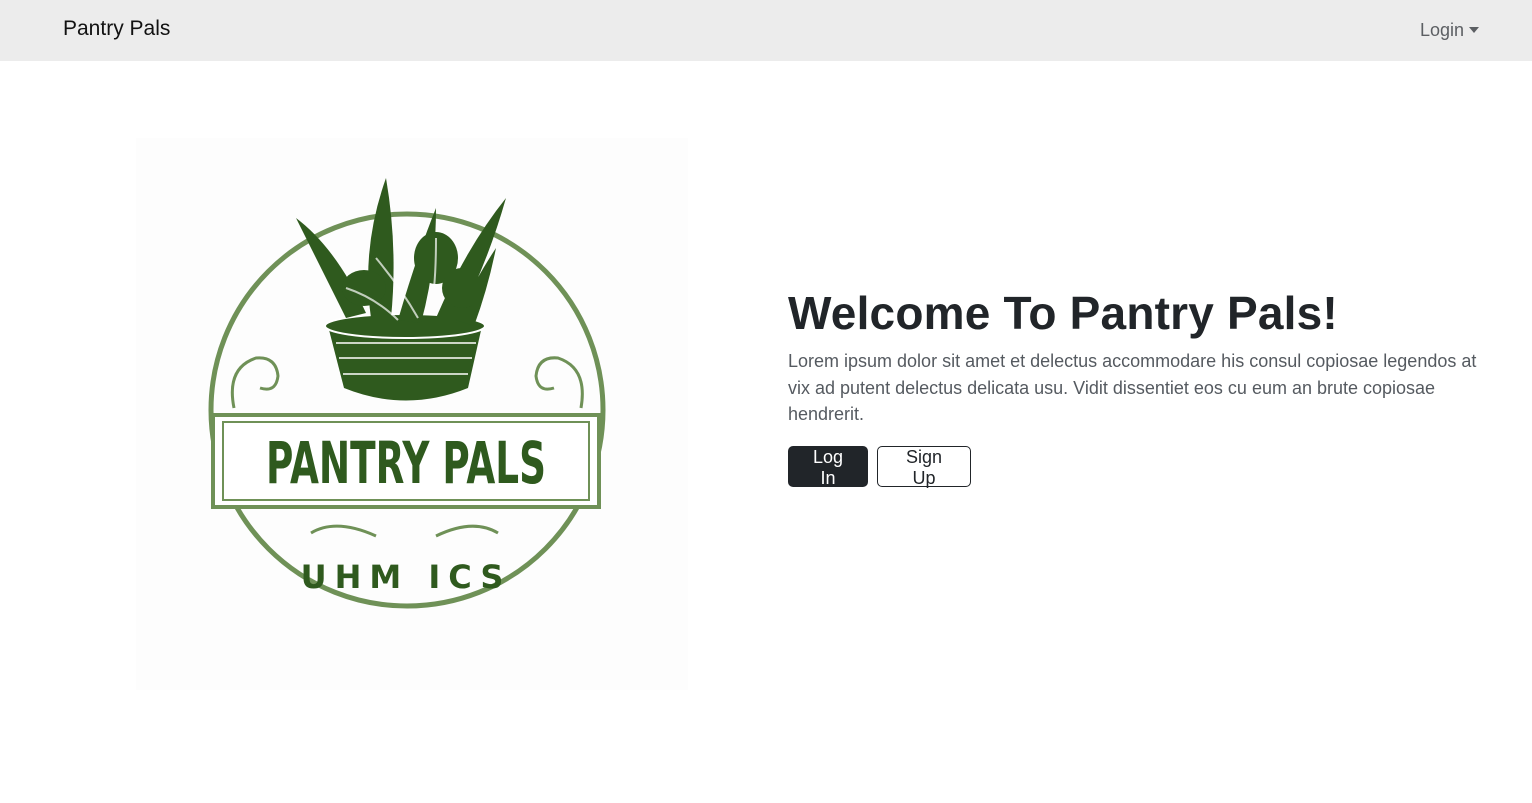  I want to click on caret-down-icon, so click(1474, 30).